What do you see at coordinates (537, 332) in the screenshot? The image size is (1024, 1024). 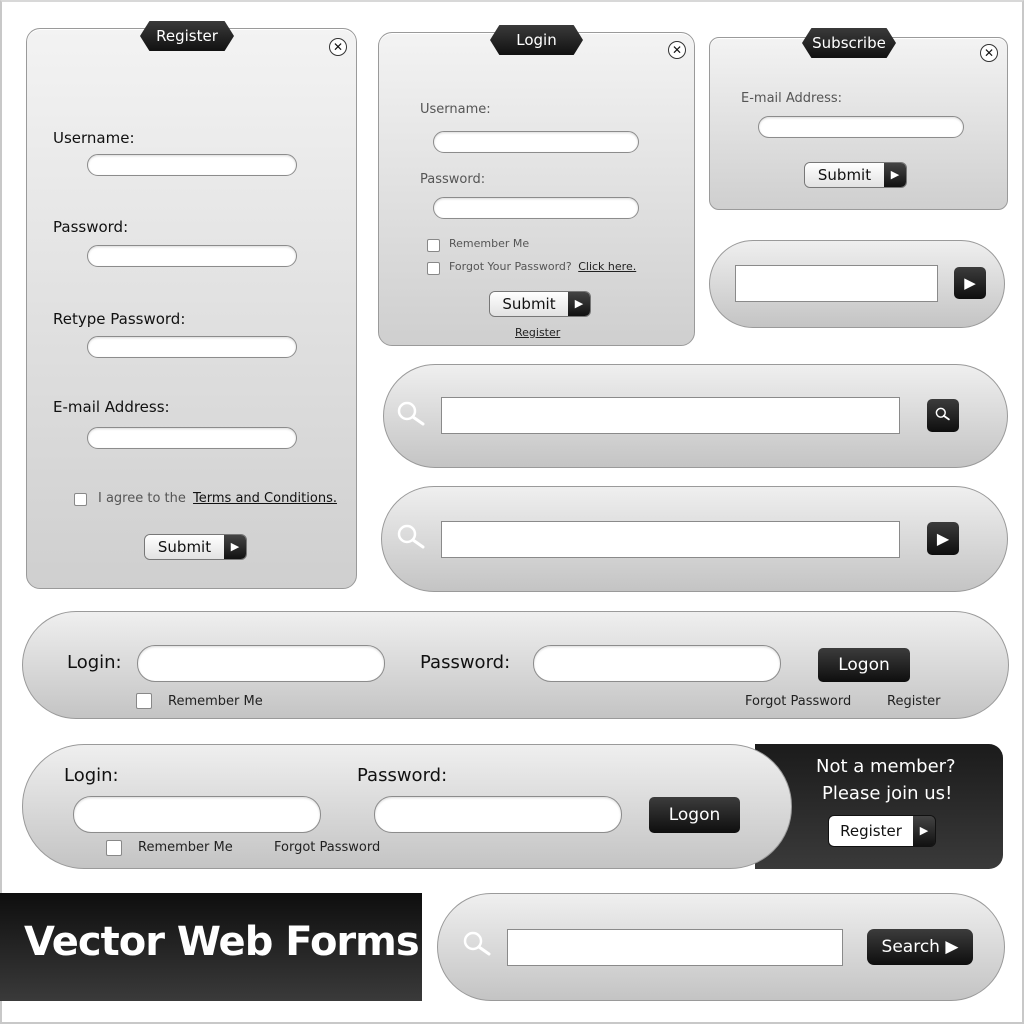 I see `login-register-link: Register` at bounding box center [537, 332].